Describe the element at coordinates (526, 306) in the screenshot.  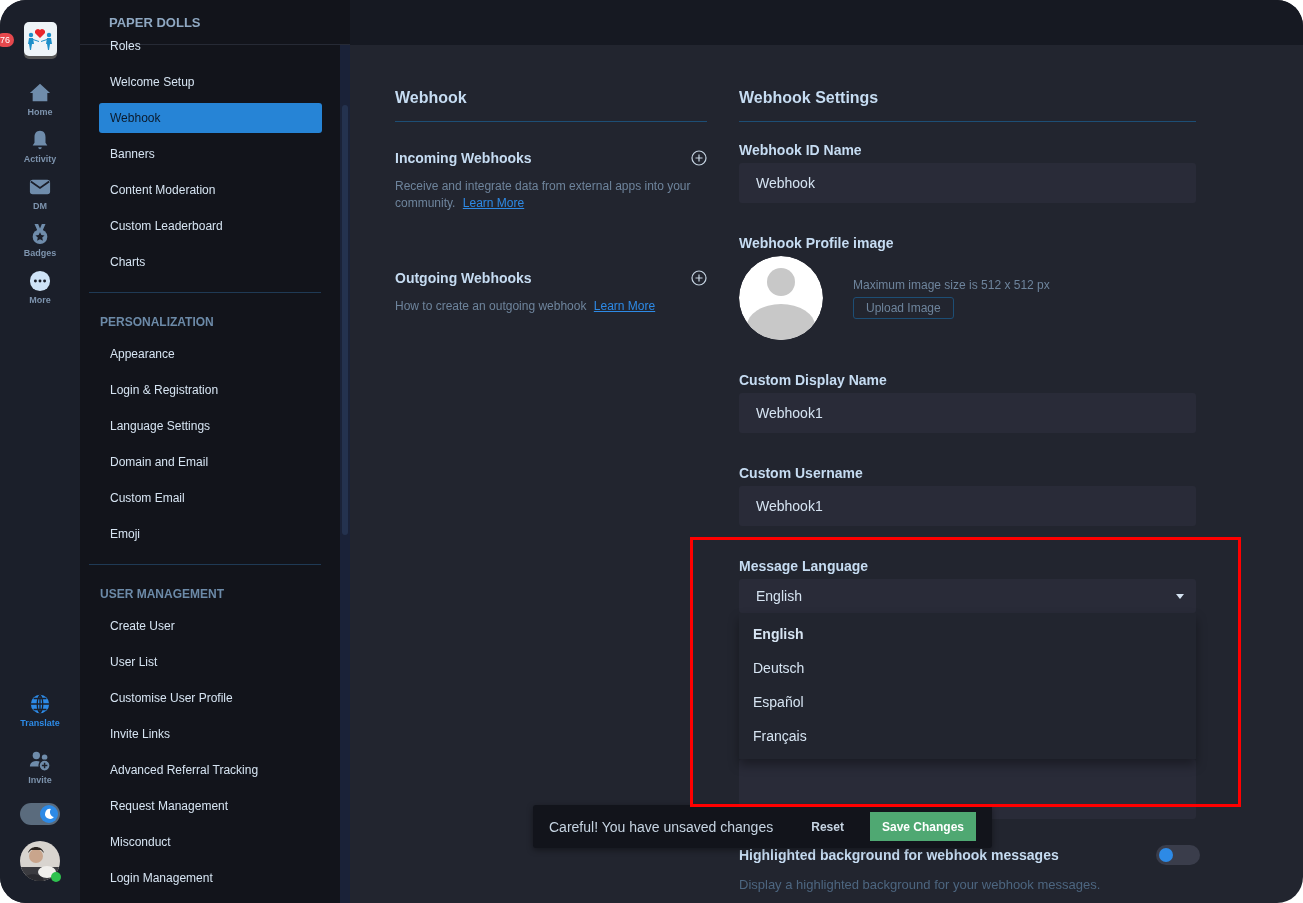
I see `section-description: How to create an outgoing webhook Learn More` at that location.